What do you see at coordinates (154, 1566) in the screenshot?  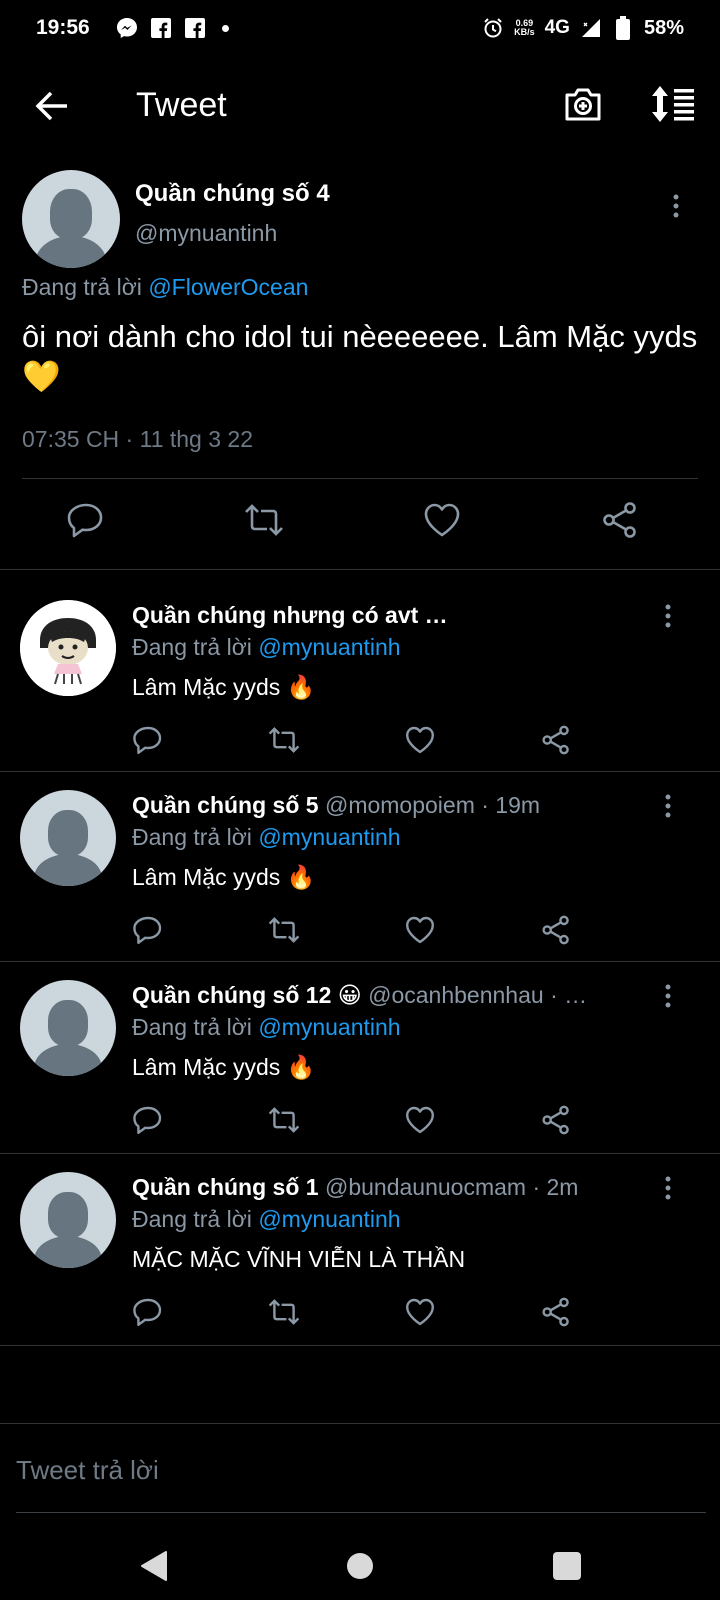 I see `nav-back-button` at bounding box center [154, 1566].